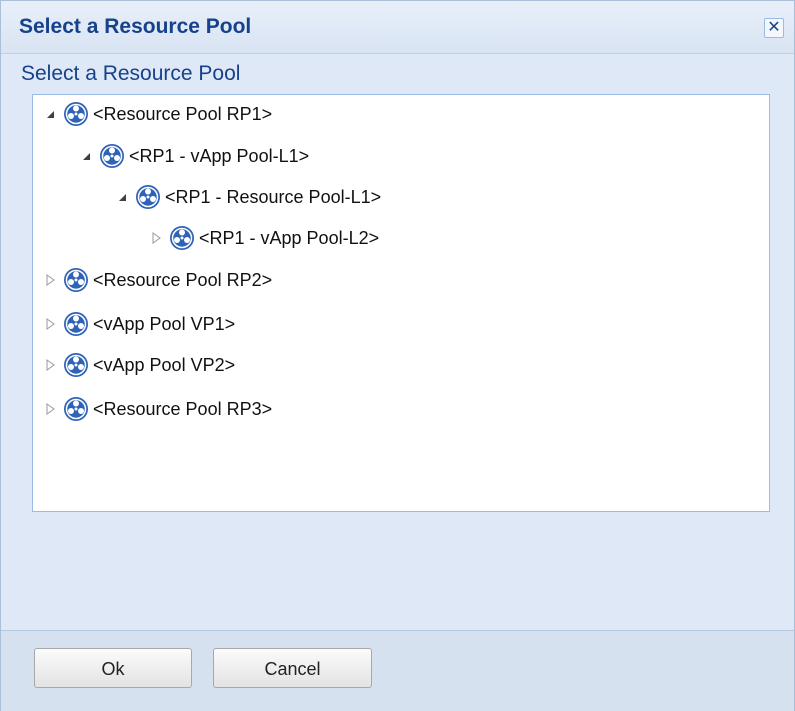 The width and height of the screenshot is (795, 711). I want to click on tree-node-rp1-resource-pool-l1: <RP1 - Resource Pool-L1>, so click(248, 197).